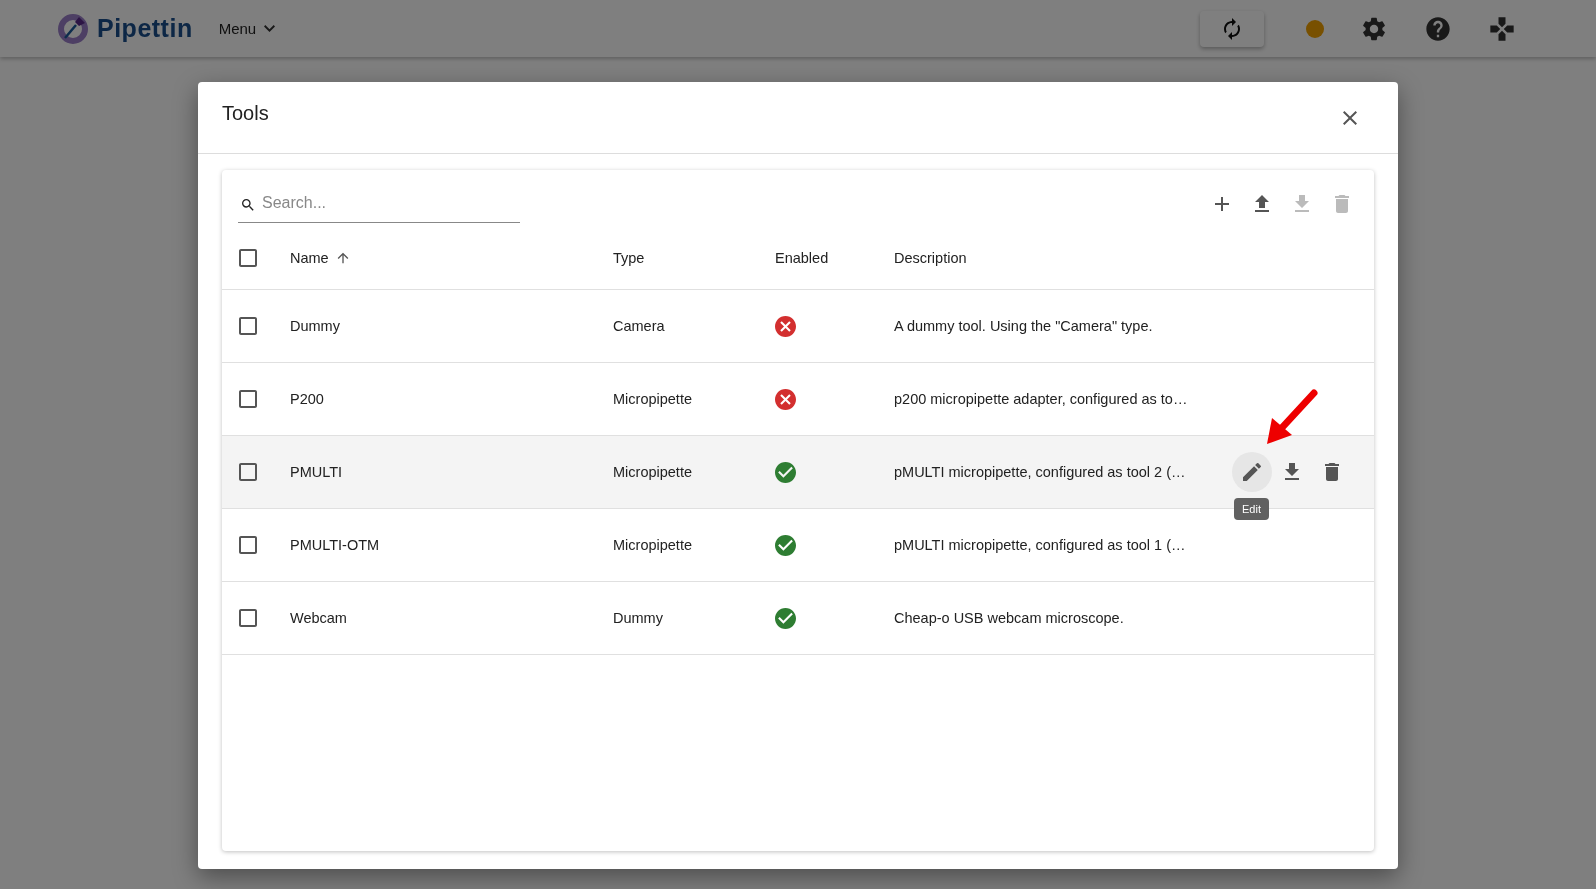  What do you see at coordinates (802, 257) in the screenshot?
I see `column-header: Enabled` at bounding box center [802, 257].